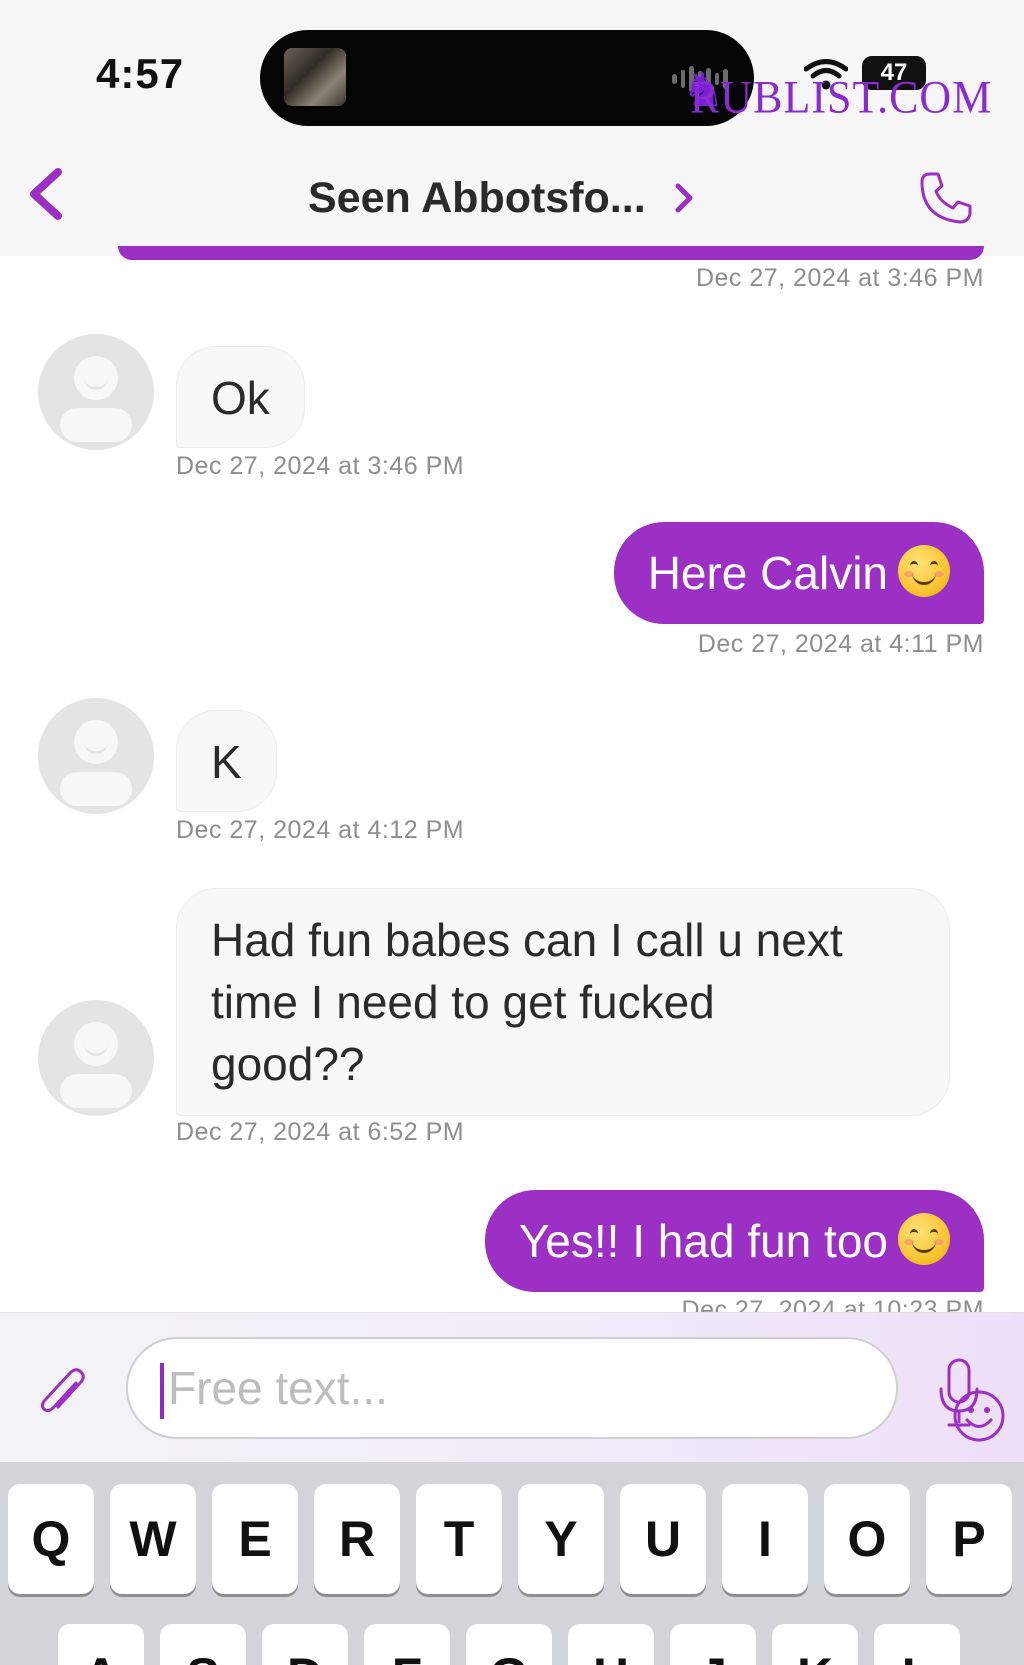 The image size is (1024, 1665). What do you see at coordinates (946, 198) in the screenshot?
I see `phone-call-icon` at bounding box center [946, 198].